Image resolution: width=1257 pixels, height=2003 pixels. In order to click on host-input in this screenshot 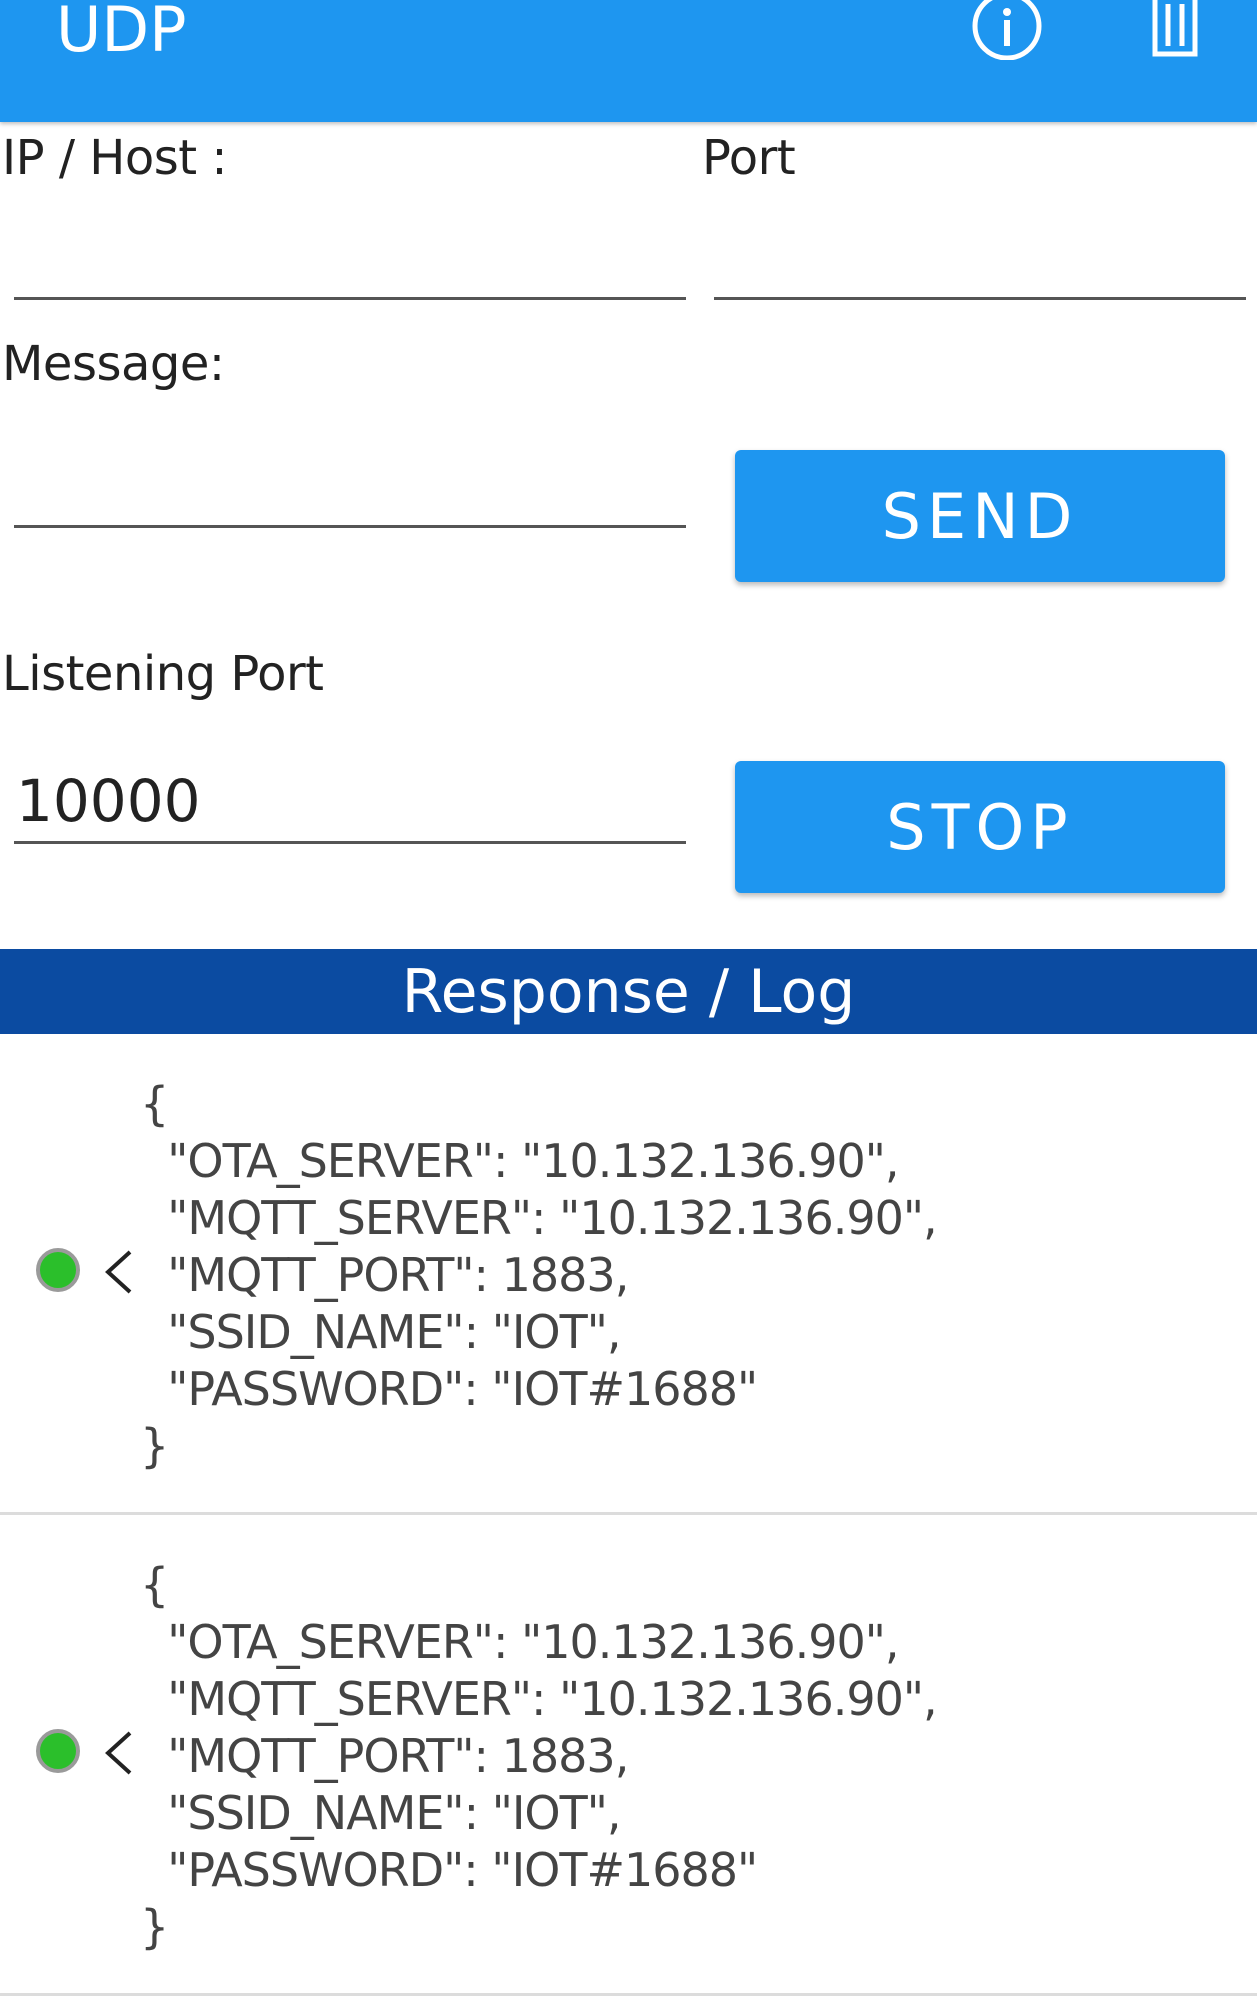, I will do `click(350, 266)`.